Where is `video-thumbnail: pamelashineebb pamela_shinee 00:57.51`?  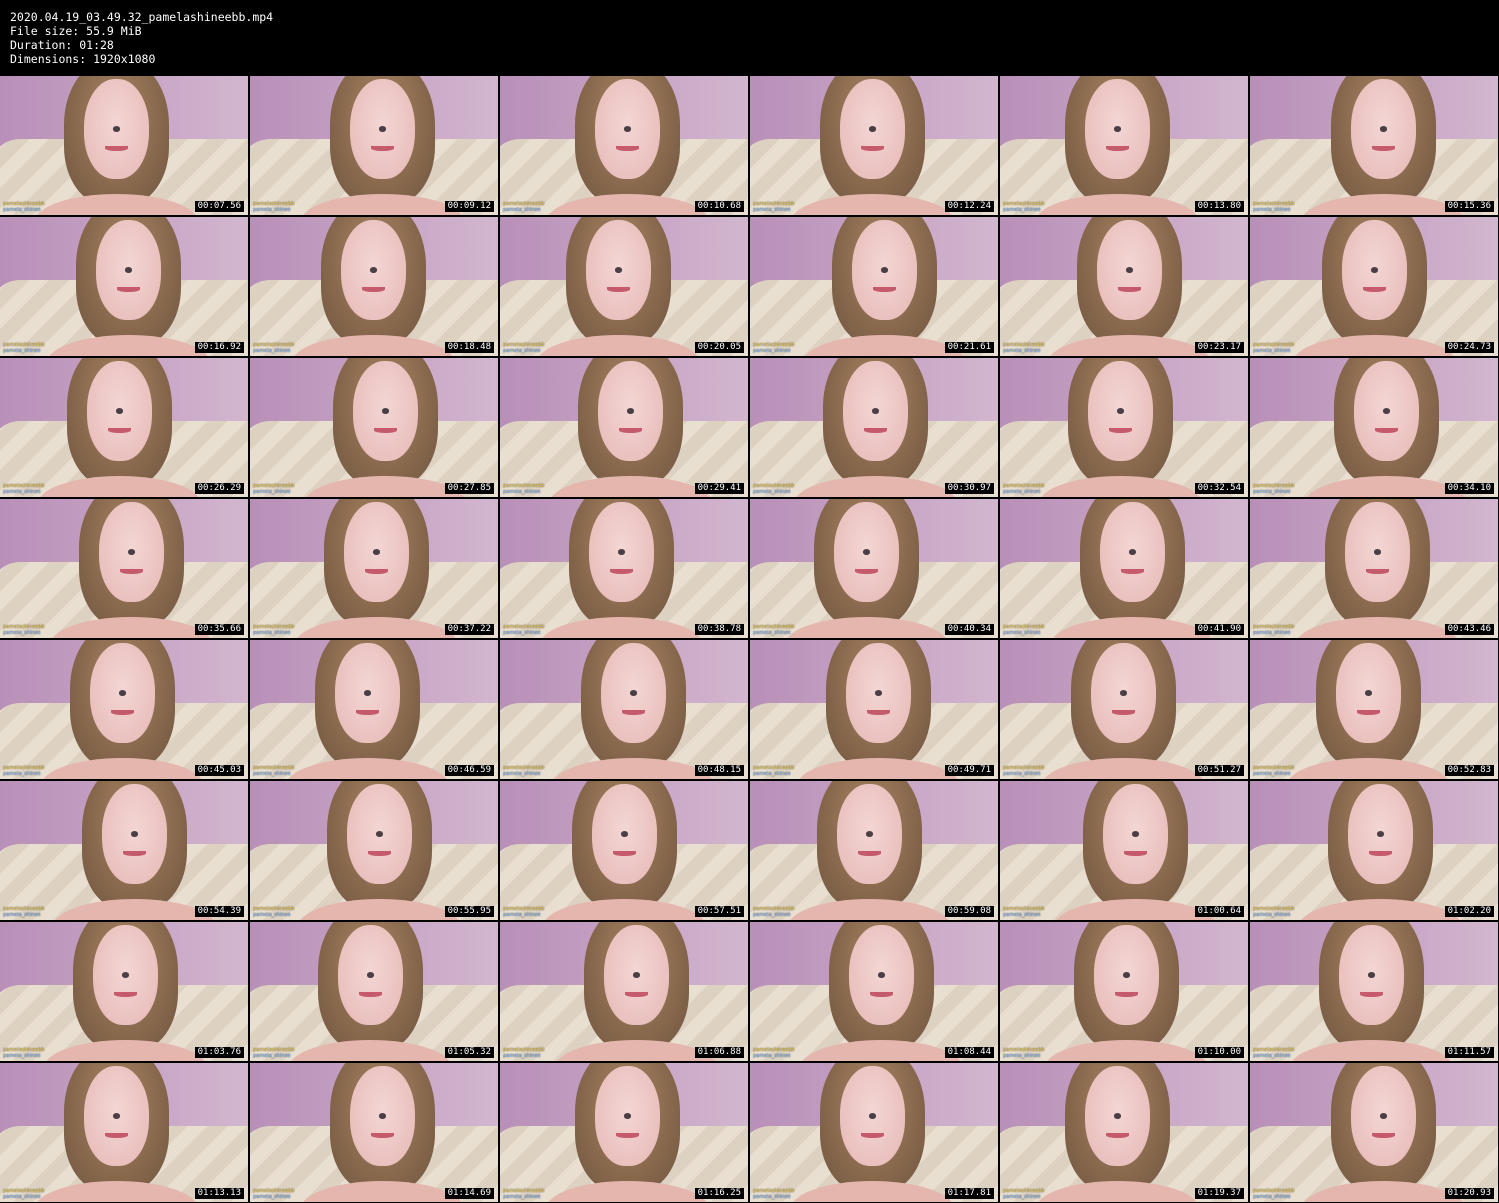 video-thumbnail: pamelashineebb pamela_shinee 00:57.51 is located at coordinates (624, 850).